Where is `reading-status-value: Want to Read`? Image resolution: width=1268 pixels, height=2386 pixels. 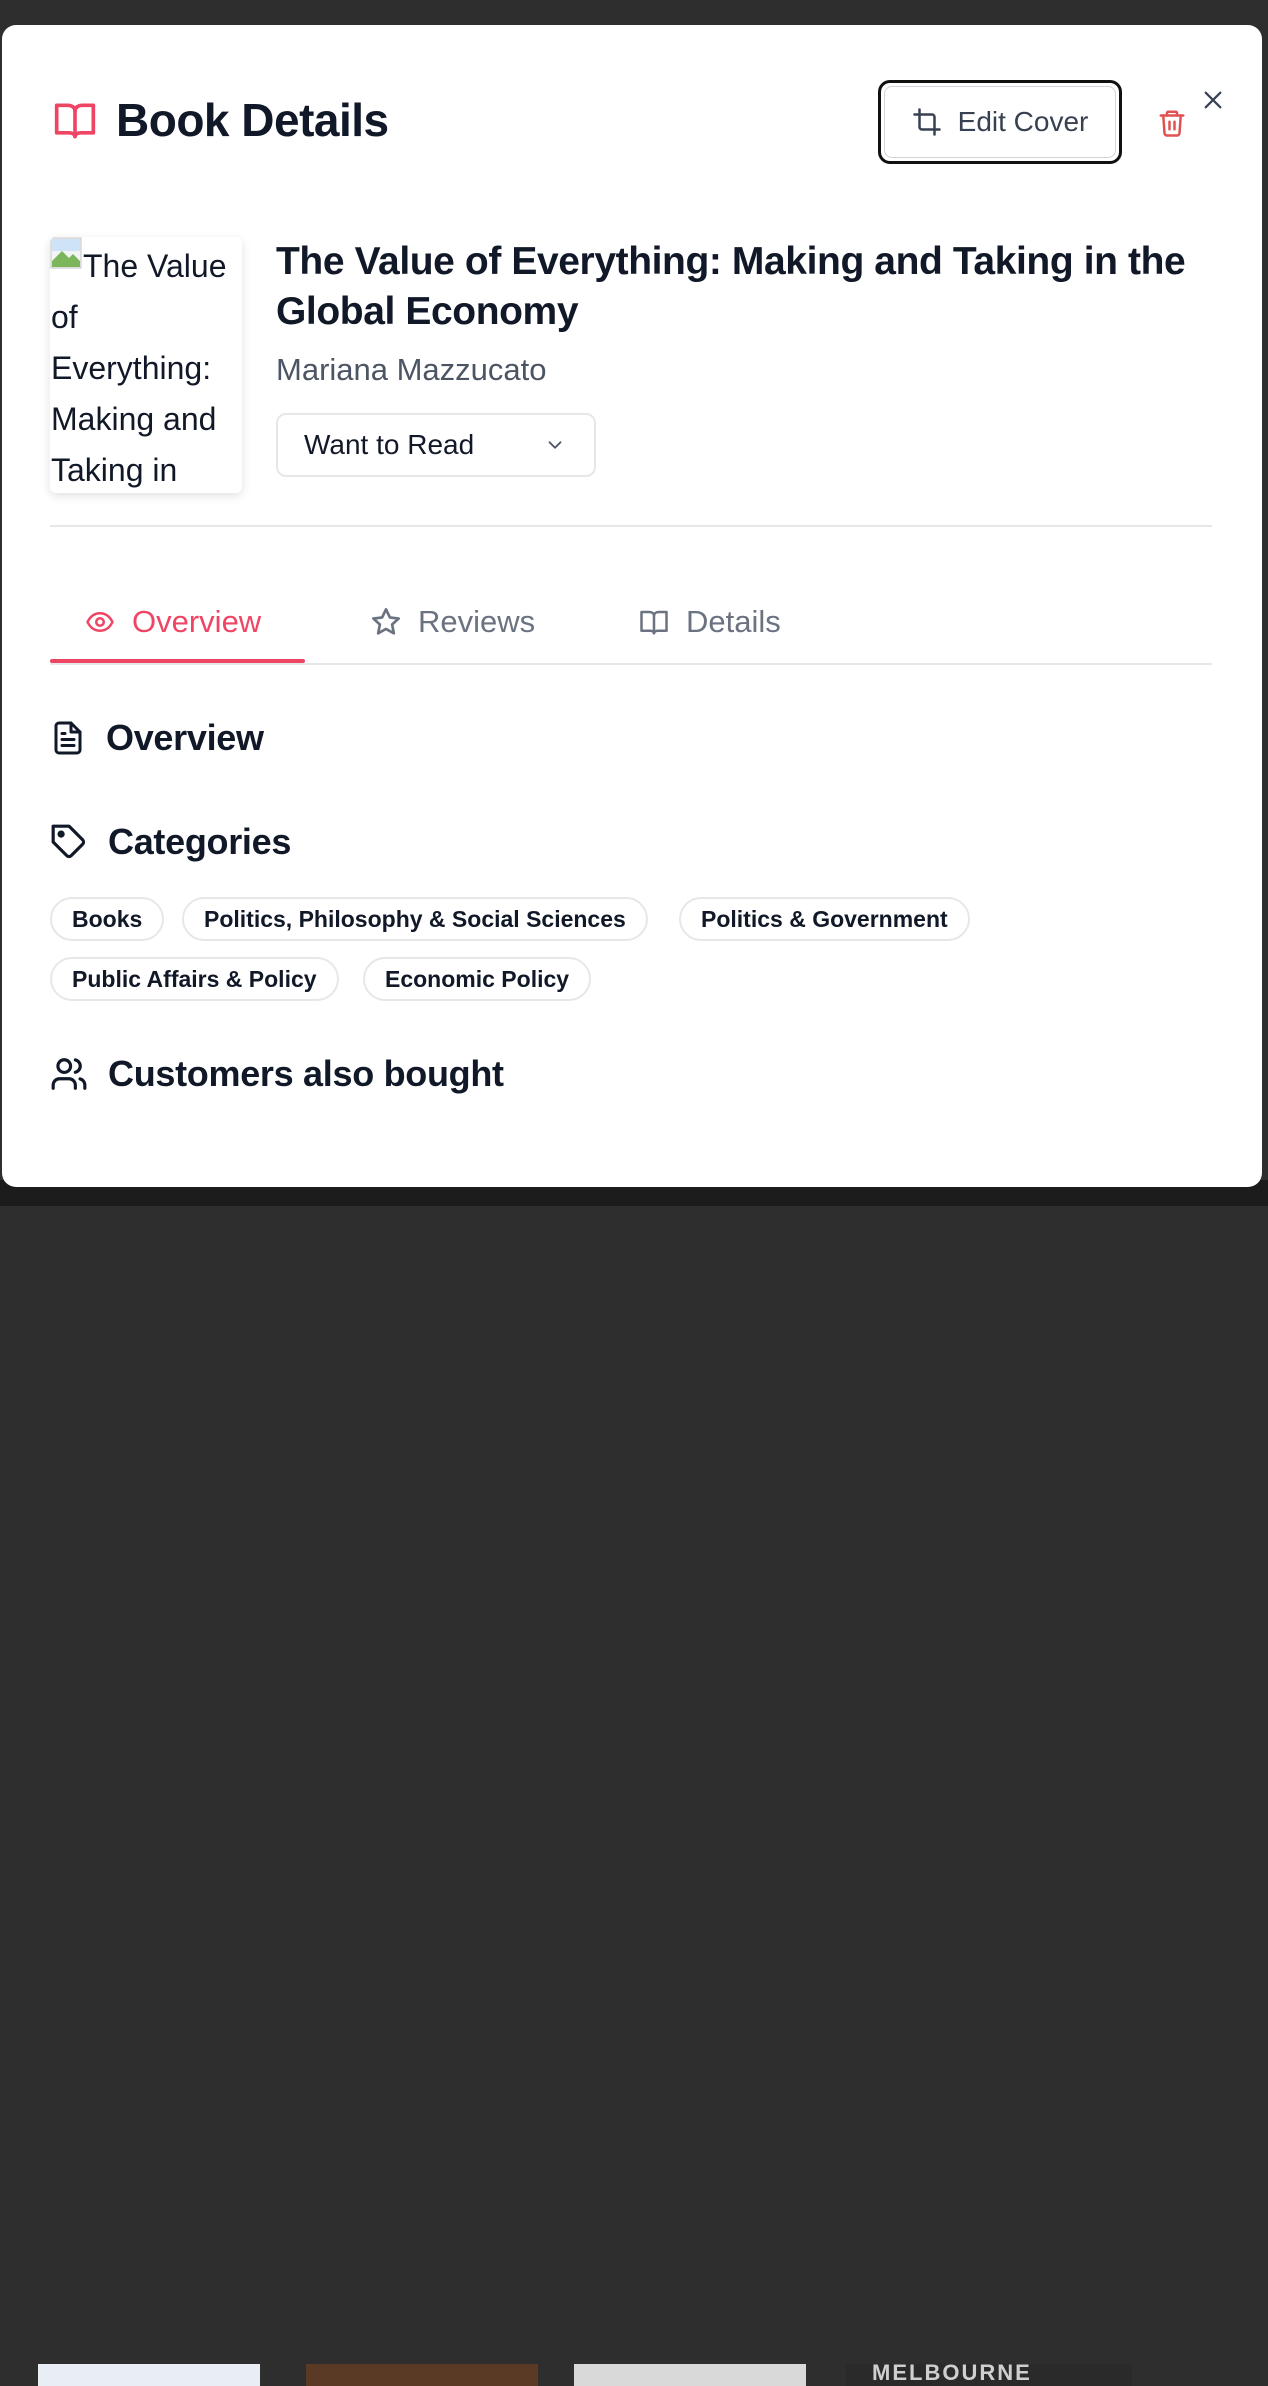 reading-status-value: Want to Read is located at coordinates (389, 444).